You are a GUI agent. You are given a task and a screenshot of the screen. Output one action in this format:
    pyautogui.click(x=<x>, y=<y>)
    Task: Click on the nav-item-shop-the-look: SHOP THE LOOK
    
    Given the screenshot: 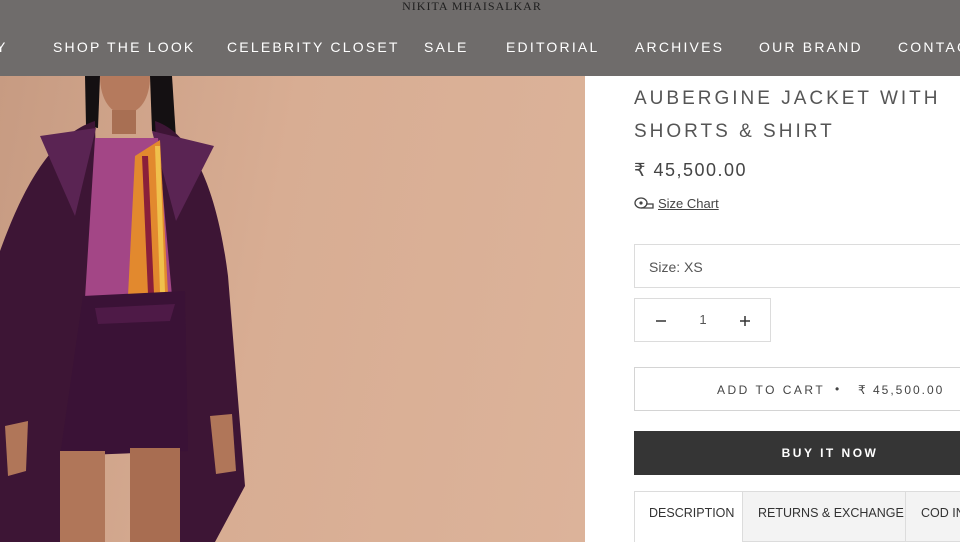 What is the action you would take?
    pyautogui.click(x=124, y=47)
    